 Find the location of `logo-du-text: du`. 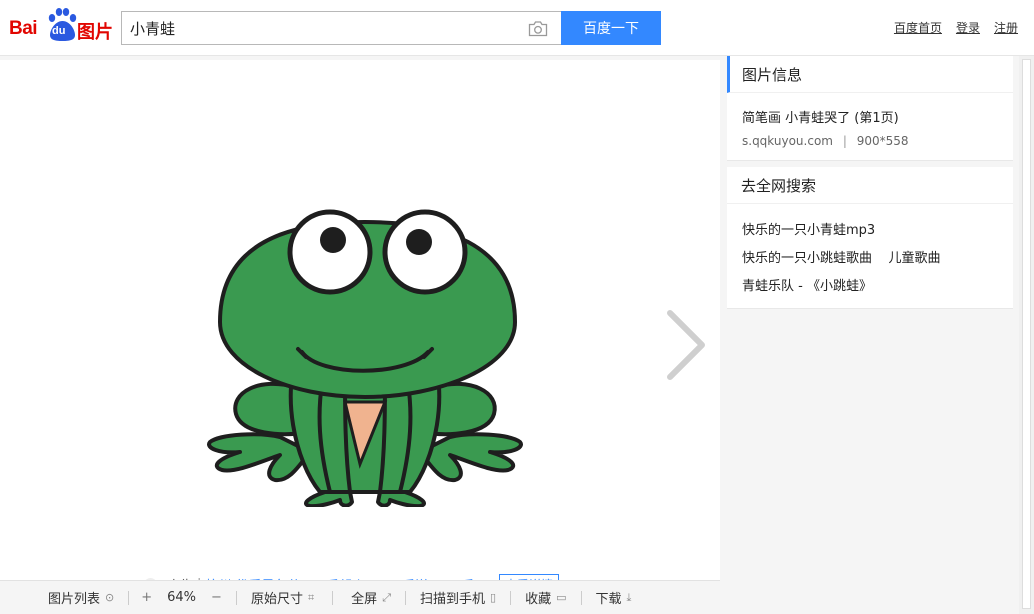

logo-du-text: du is located at coordinates (59, 31).